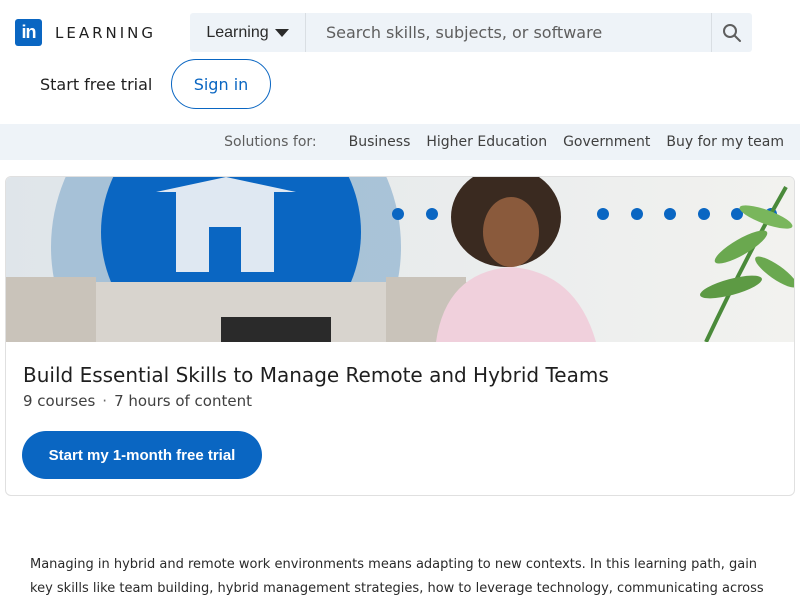 The width and height of the screenshot is (800, 600). What do you see at coordinates (725, 142) in the screenshot?
I see `solutions-link-buy-for-team: Buy for my team` at bounding box center [725, 142].